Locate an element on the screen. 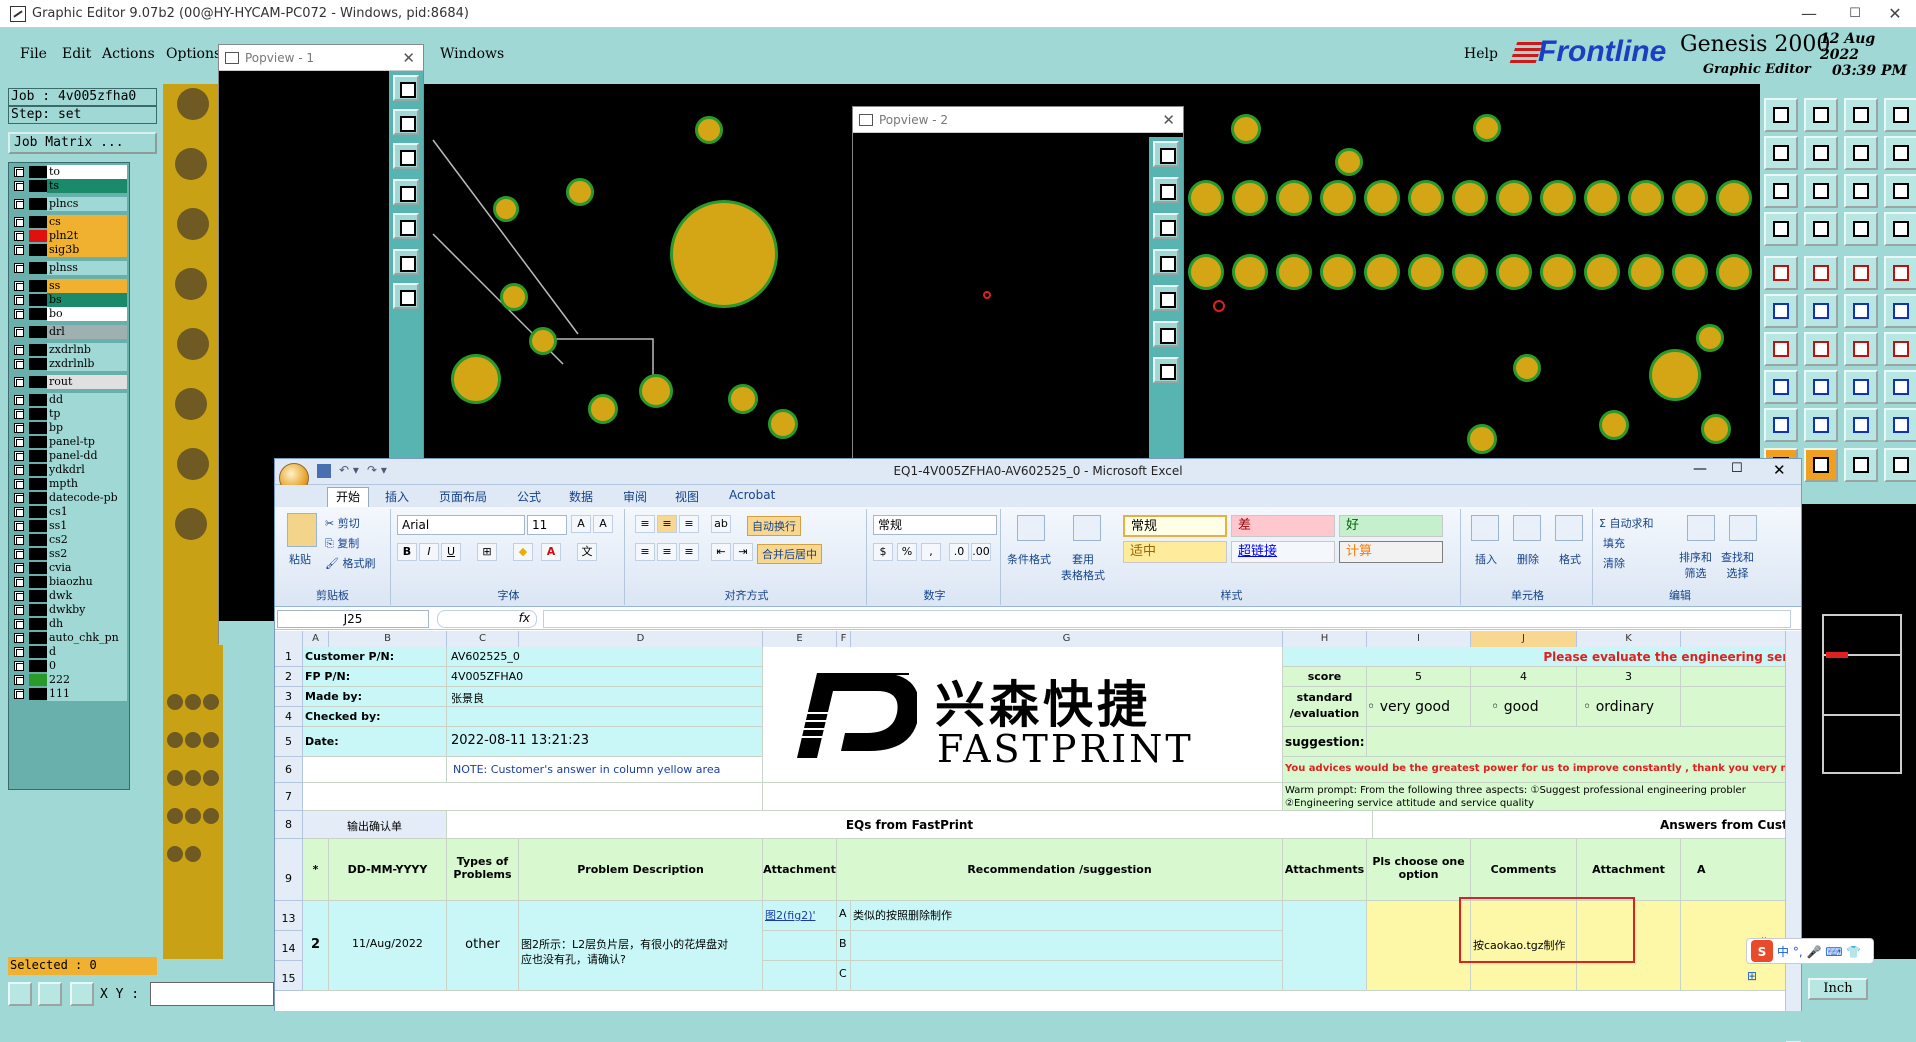  ime-toolbar: S中 °, 🎤 ⌨ 👕 ⊞ is located at coordinates (1810, 960).